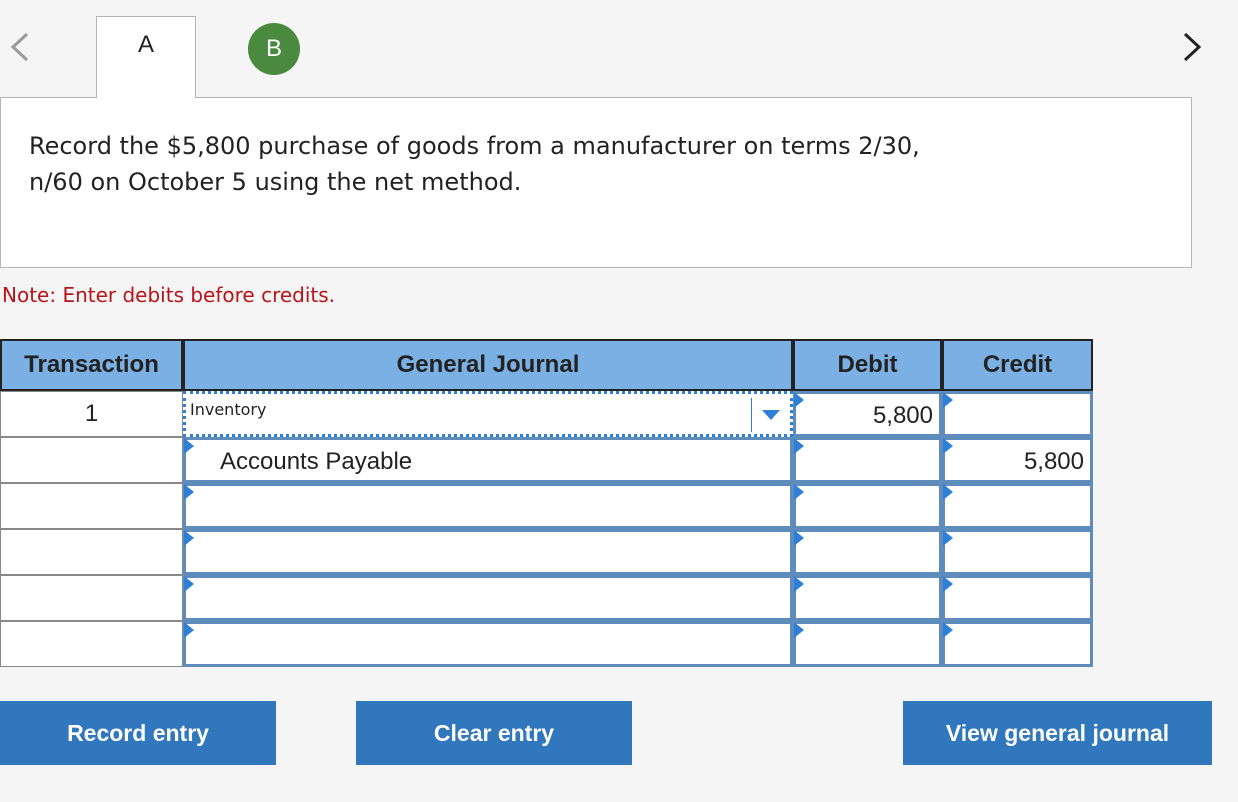 The height and width of the screenshot is (802, 1238). Describe the element at coordinates (902, 415) in the screenshot. I see `debit-value: 5,800` at that location.